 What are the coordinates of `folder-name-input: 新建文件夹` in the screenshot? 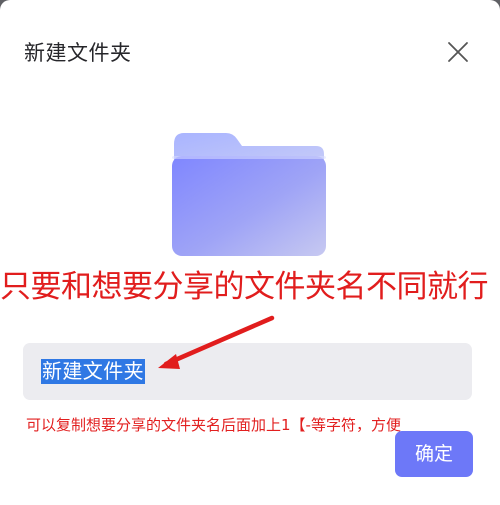 It's located at (247, 371).